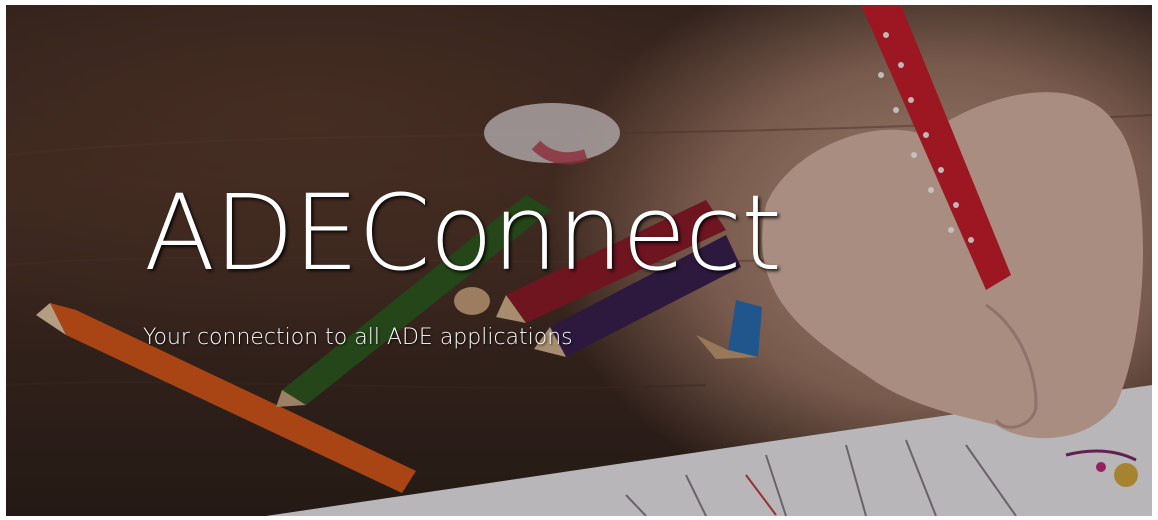 Image resolution: width=1158 pixels, height=520 pixels. I want to click on page-subtitle: Your connection to all ADE applications, so click(358, 337).